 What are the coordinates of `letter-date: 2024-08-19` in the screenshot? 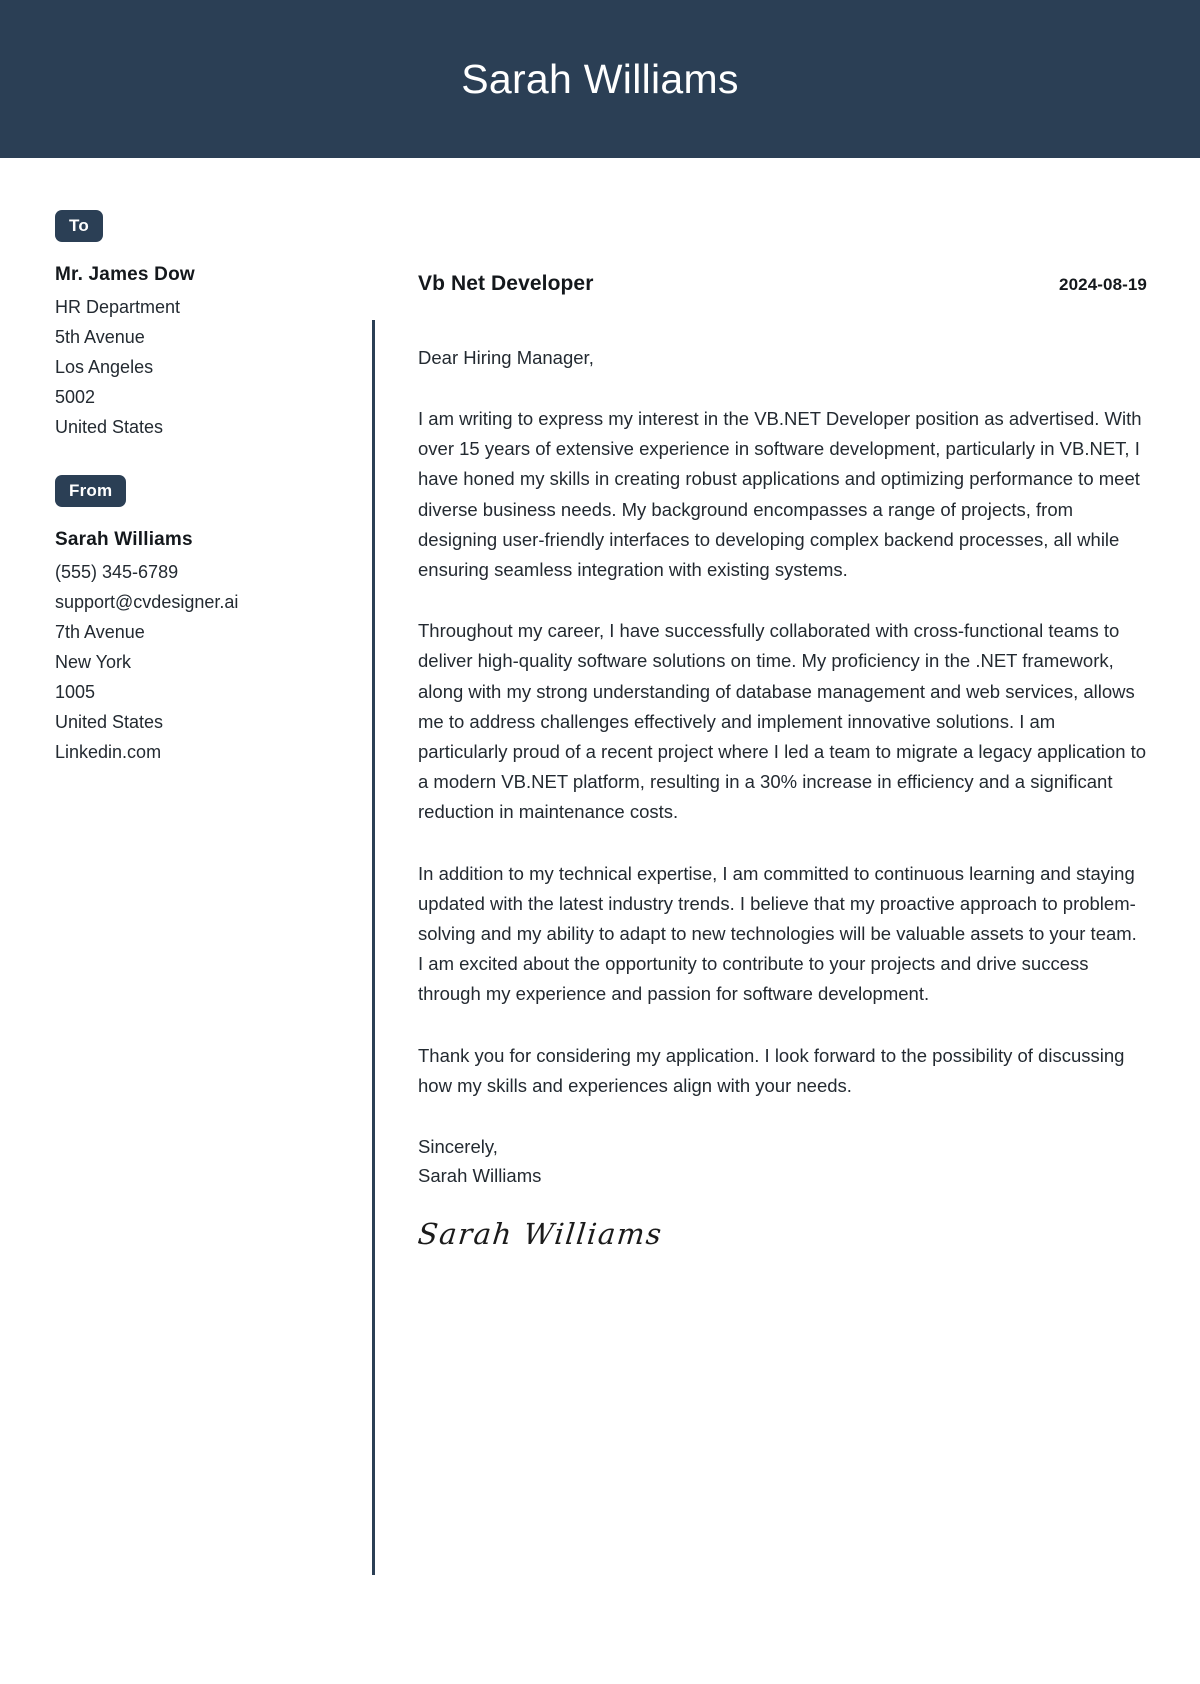 It's located at (1103, 284).